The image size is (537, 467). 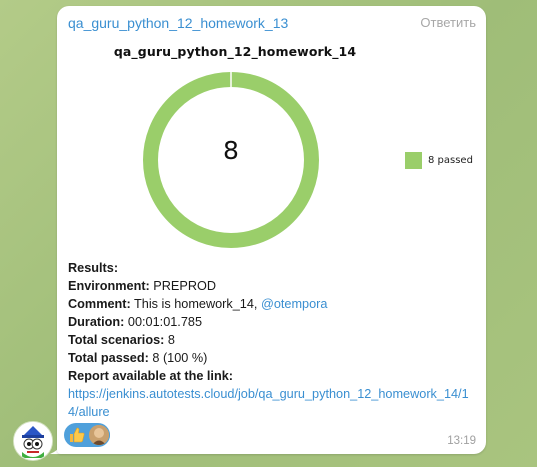 What do you see at coordinates (195, 304) in the screenshot?
I see `comment-value: This is homework_14,` at bounding box center [195, 304].